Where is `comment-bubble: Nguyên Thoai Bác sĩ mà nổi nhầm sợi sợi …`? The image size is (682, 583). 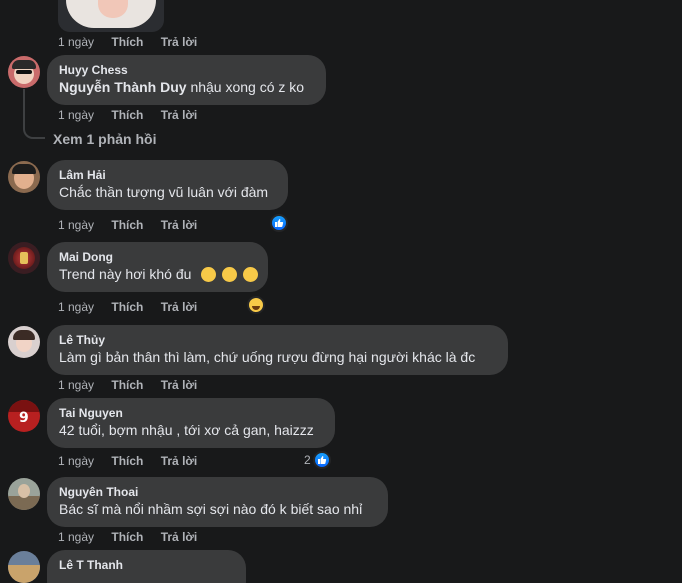
comment-bubble: Nguyên Thoai Bác sĩ mà nổi nhầm sợi sợi … is located at coordinates (217, 502).